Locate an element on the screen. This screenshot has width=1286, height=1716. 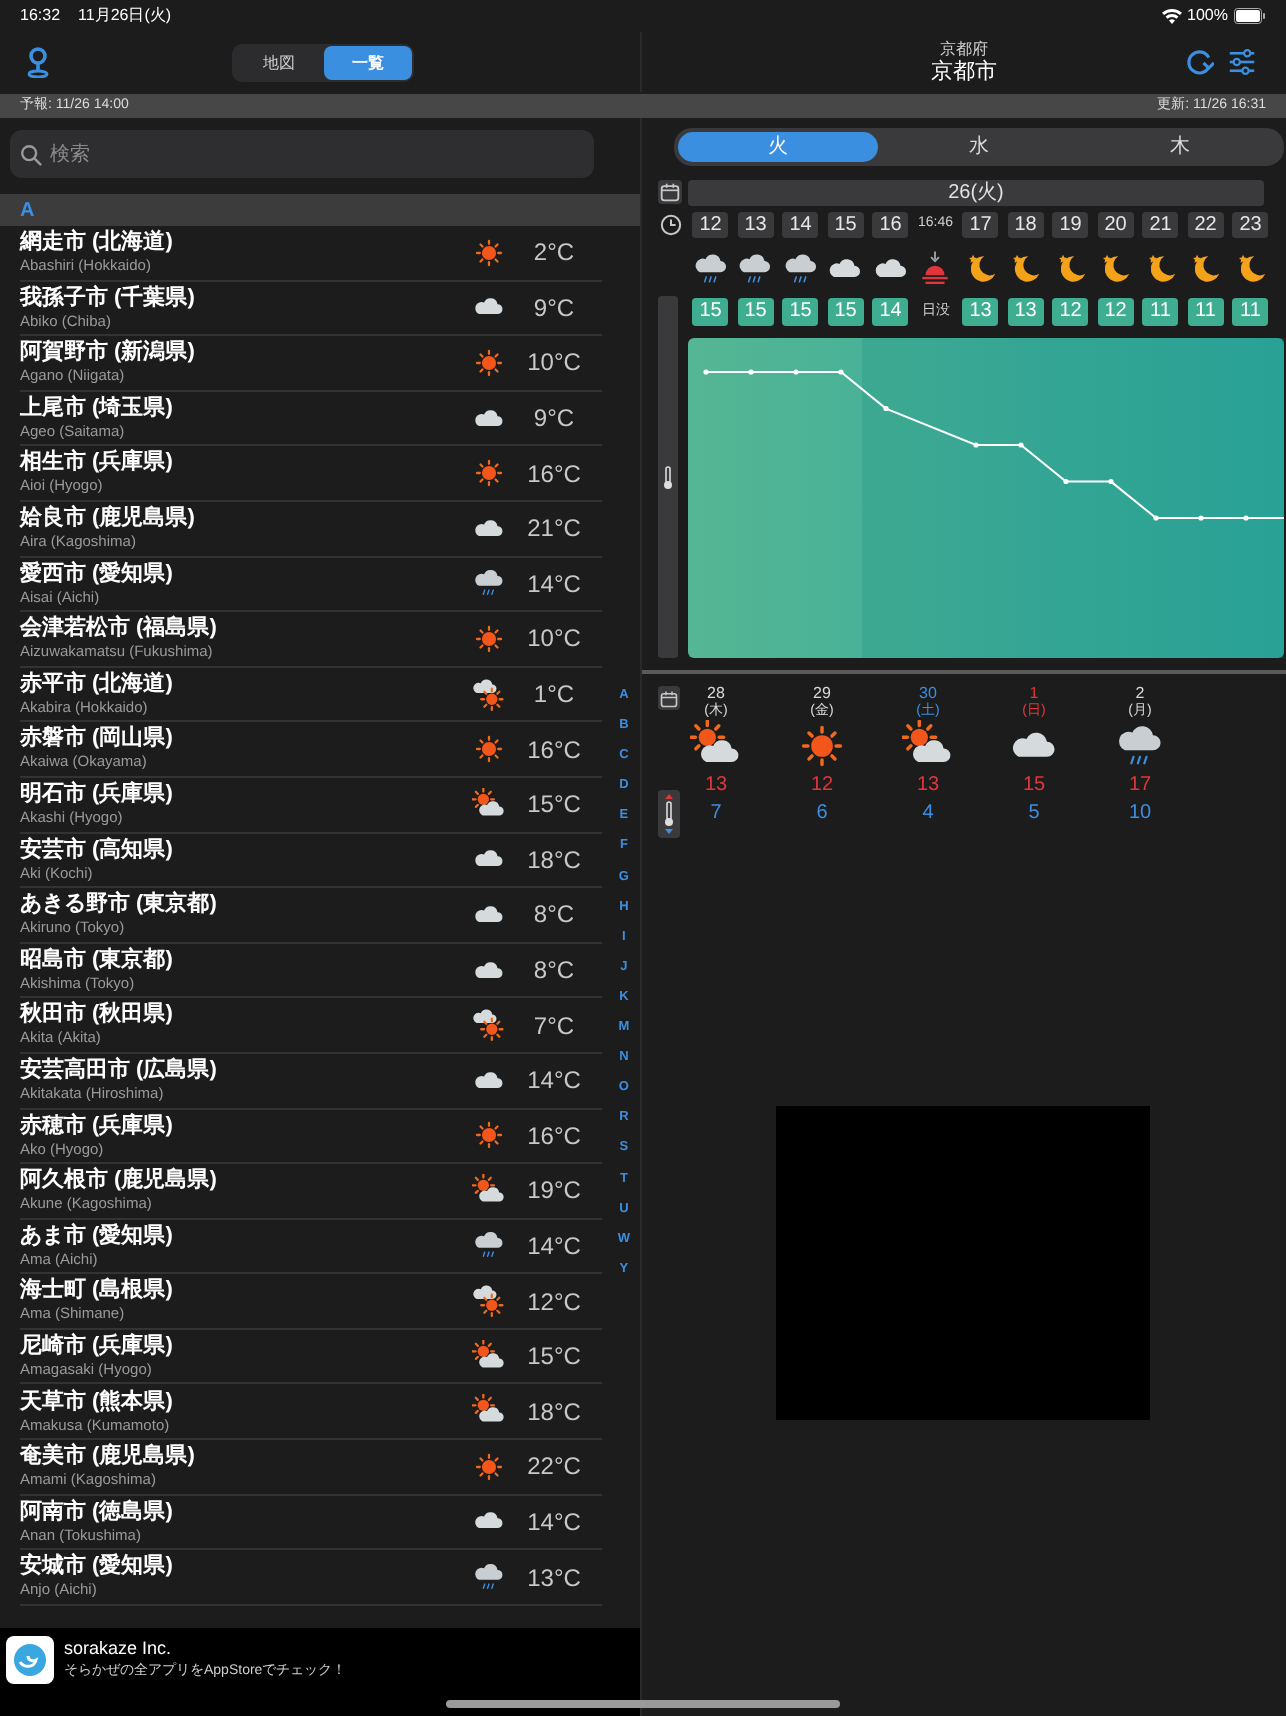
day-number: 28 is located at coordinates (716, 694).